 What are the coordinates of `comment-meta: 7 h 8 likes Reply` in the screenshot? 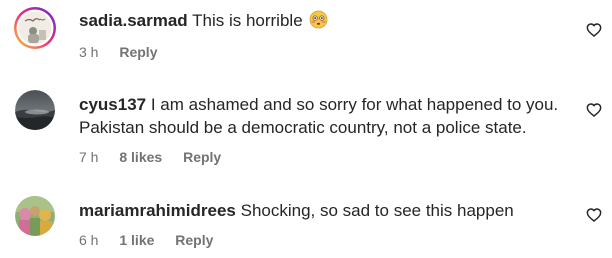 It's located at (150, 157).